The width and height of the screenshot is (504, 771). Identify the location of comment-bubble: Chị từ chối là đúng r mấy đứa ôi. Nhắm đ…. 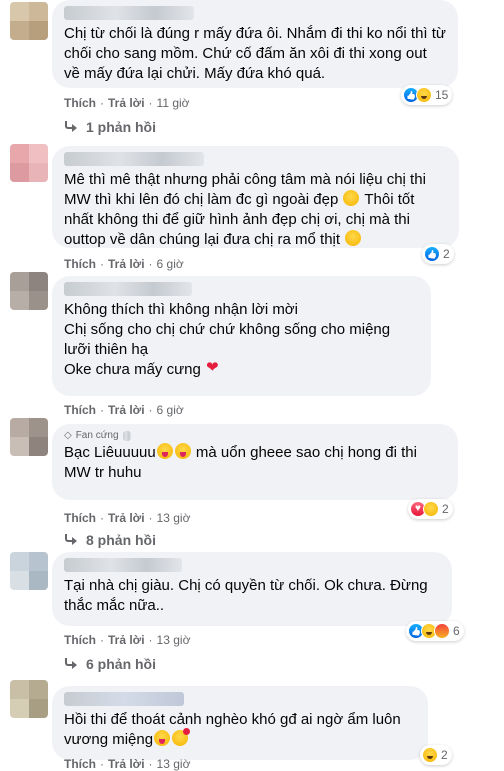
(255, 44).